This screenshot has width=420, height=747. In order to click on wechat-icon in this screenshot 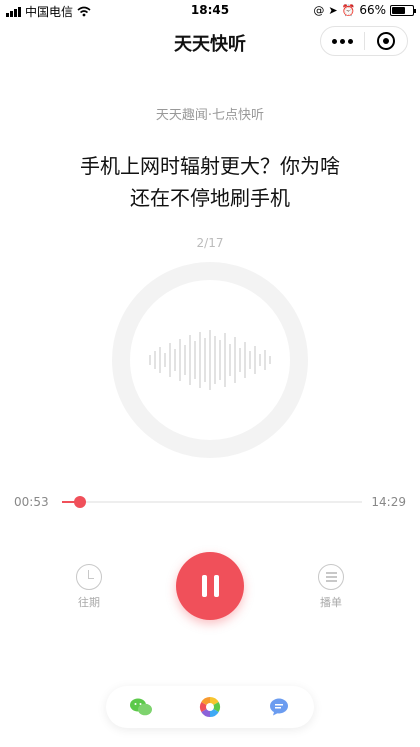, I will do `click(140, 707)`.